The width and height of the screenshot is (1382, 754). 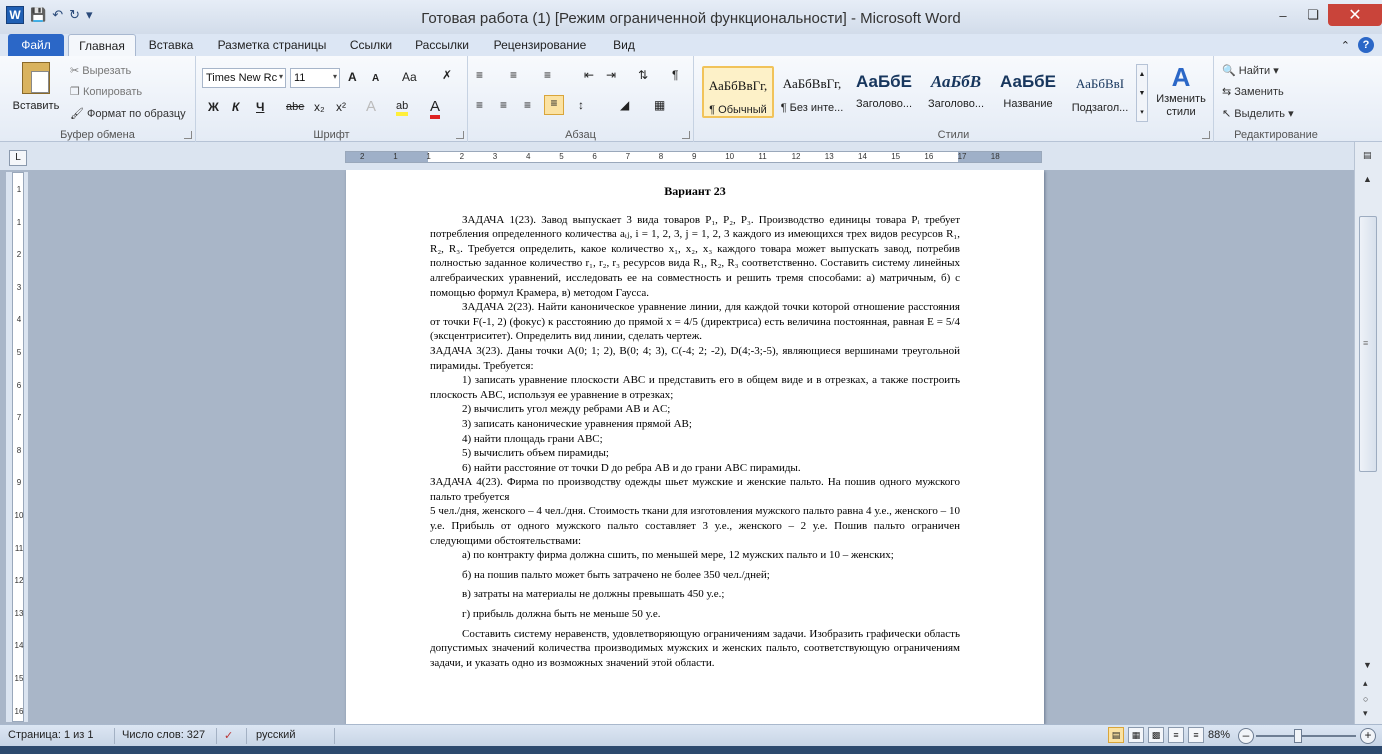 What do you see at coordinates (1368, 433) in the screenshot?
I see `vertical-scrollbar: ▤ ▲ ≡ ▼ ▴ ○ ▾` at bounding box center [1368, 433].